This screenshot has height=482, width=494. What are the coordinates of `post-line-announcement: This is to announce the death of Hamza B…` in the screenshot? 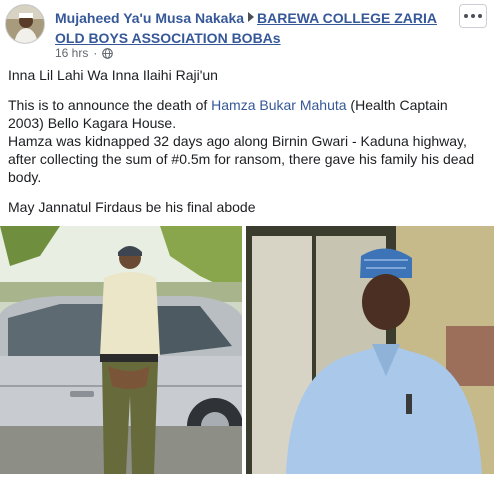 It's located at (247, 114).